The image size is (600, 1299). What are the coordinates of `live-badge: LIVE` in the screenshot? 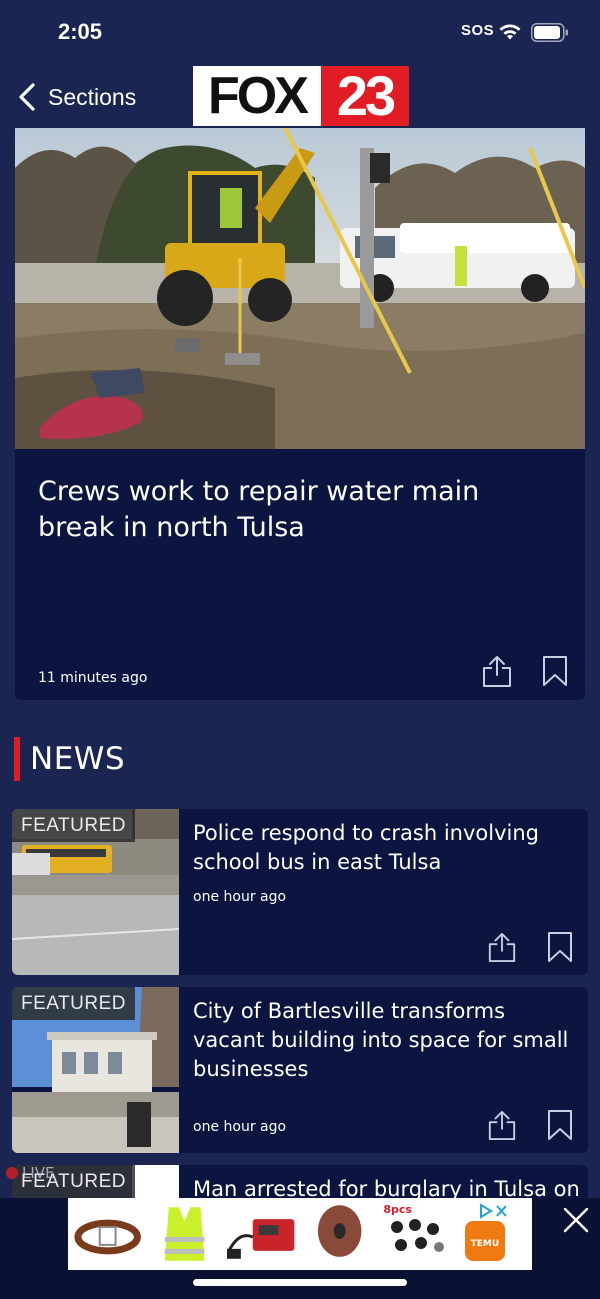 It's located at (30, 1173).